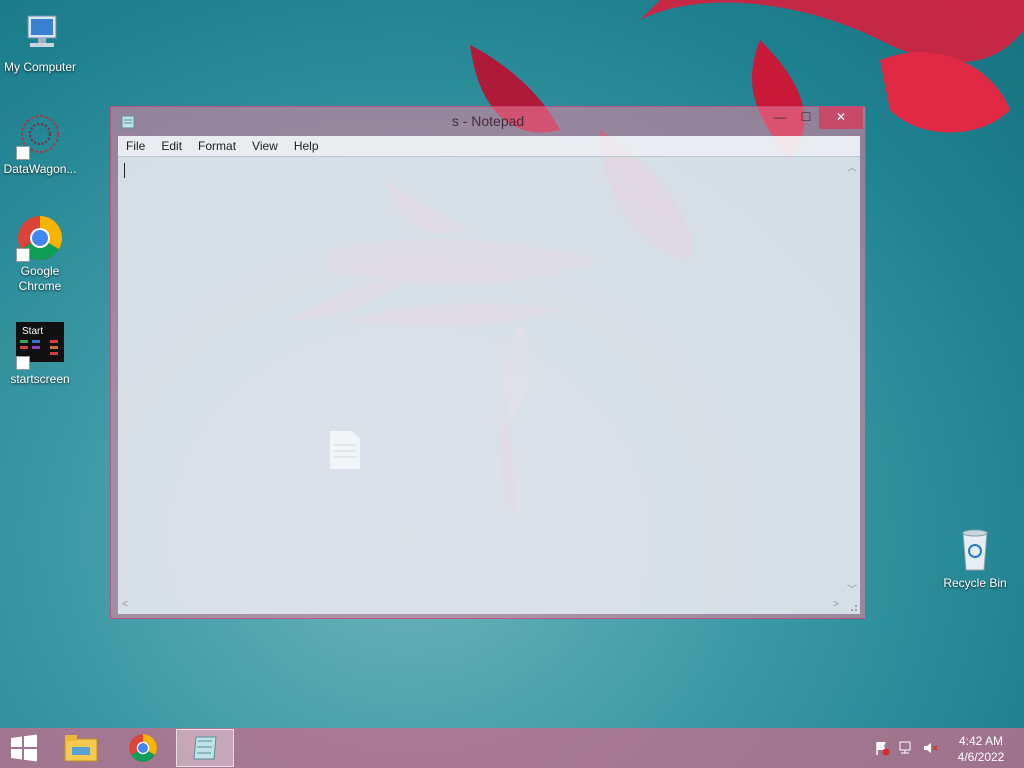  I want to click on clock-time: 4:42 AM, so click(981, 741).